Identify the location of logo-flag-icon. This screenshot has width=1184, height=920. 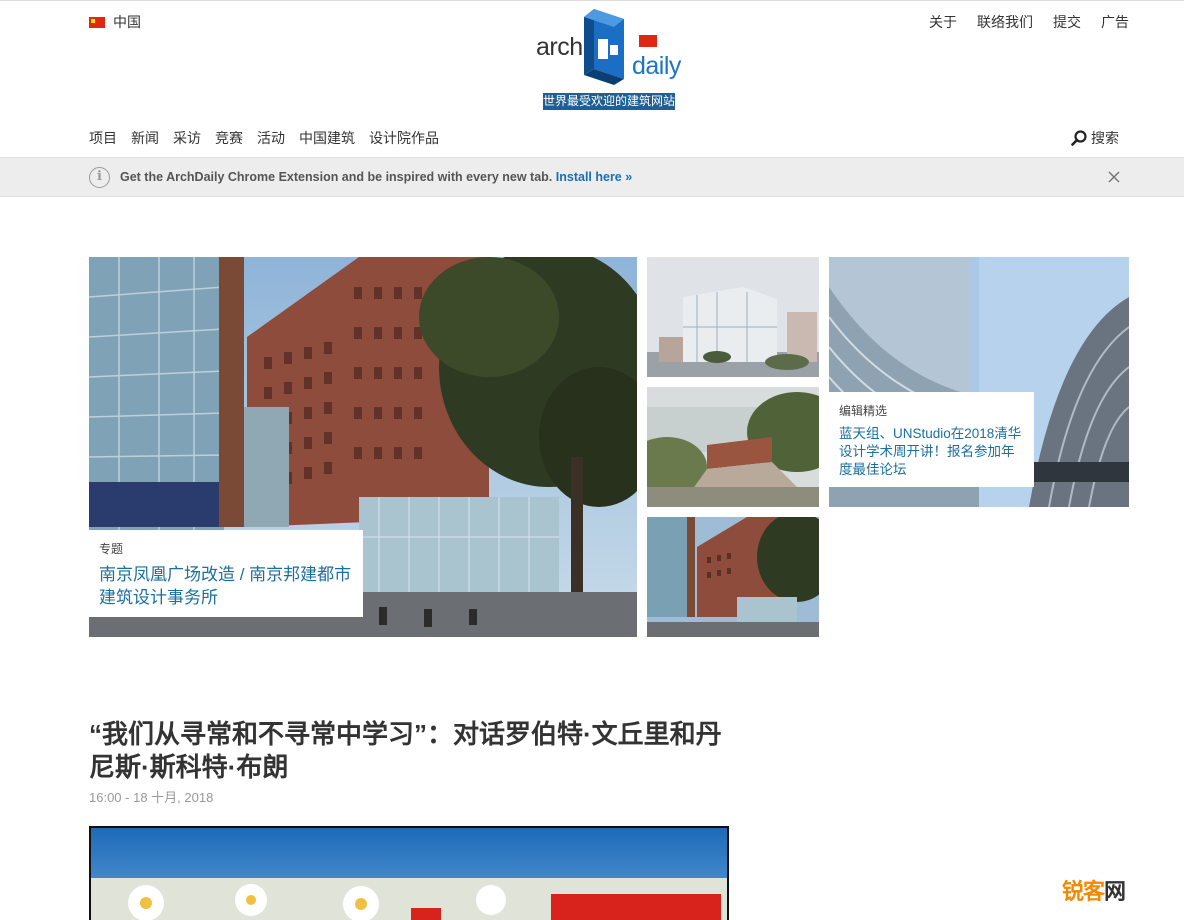
(648, 41).